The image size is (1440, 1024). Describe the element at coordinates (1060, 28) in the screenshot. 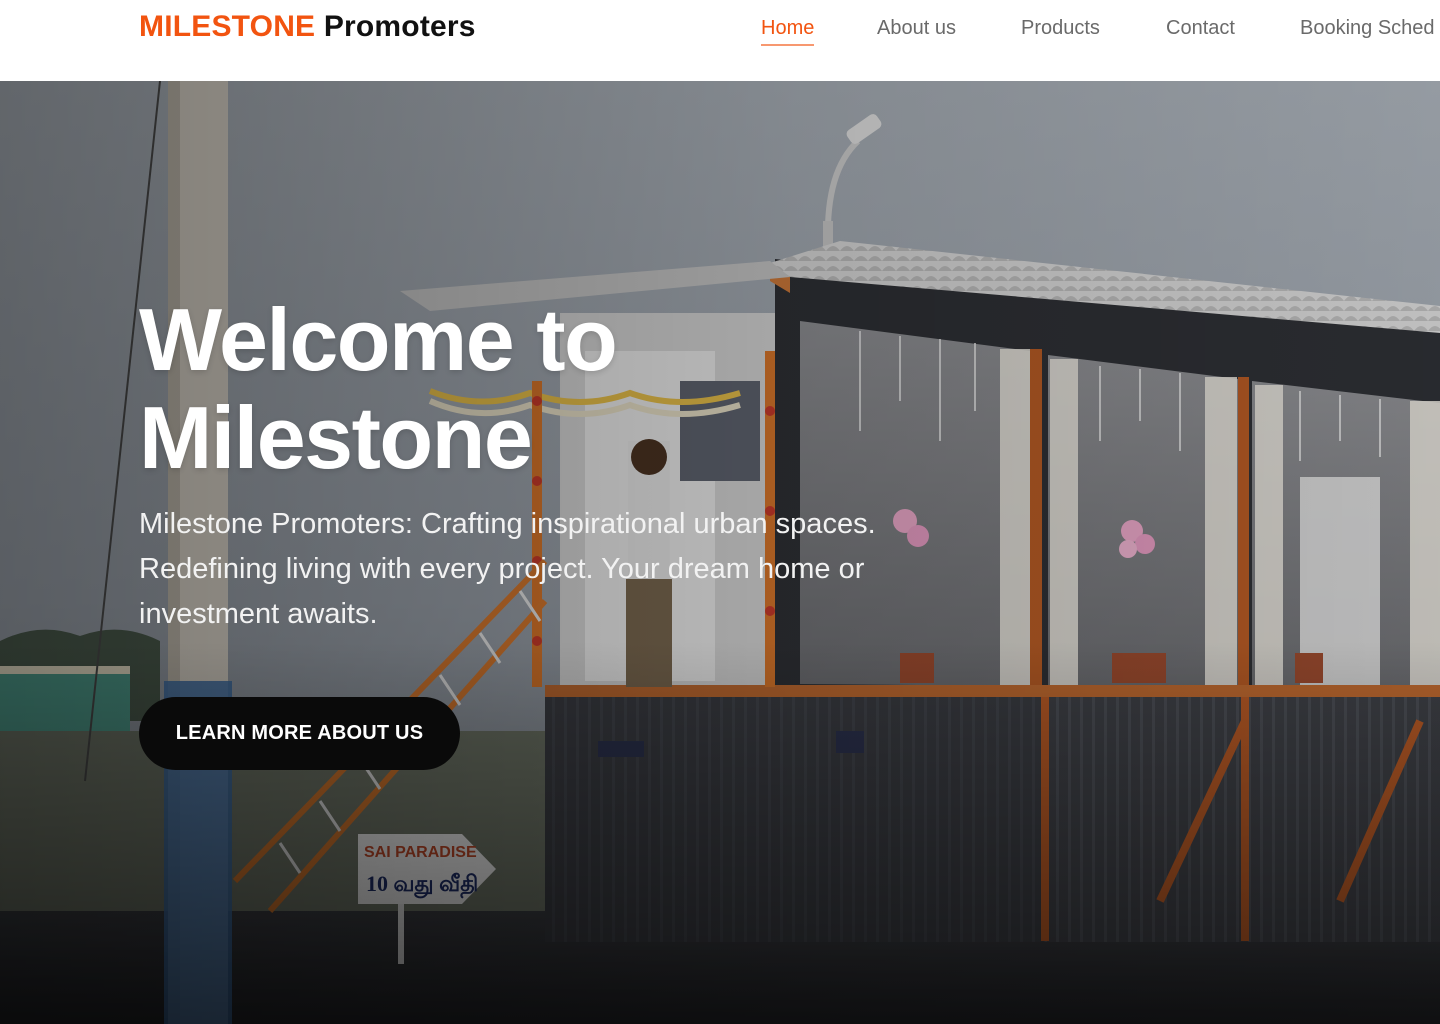

I see `nav-products: Products` at that location.